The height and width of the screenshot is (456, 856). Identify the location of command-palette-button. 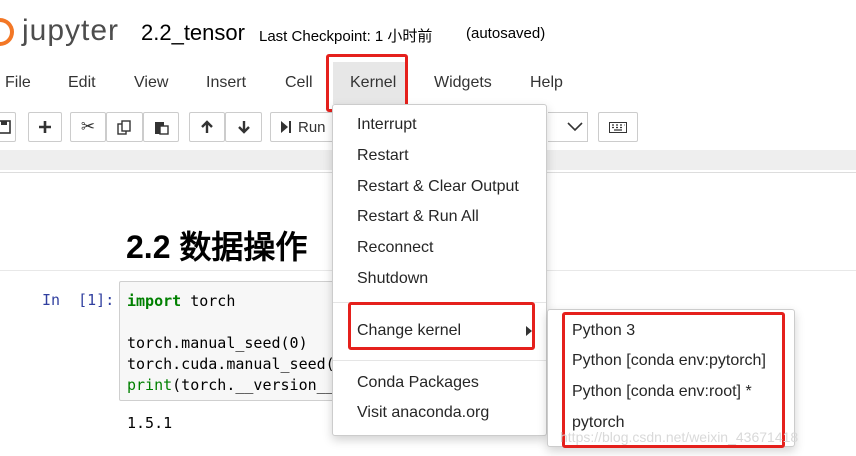
(618, 127).